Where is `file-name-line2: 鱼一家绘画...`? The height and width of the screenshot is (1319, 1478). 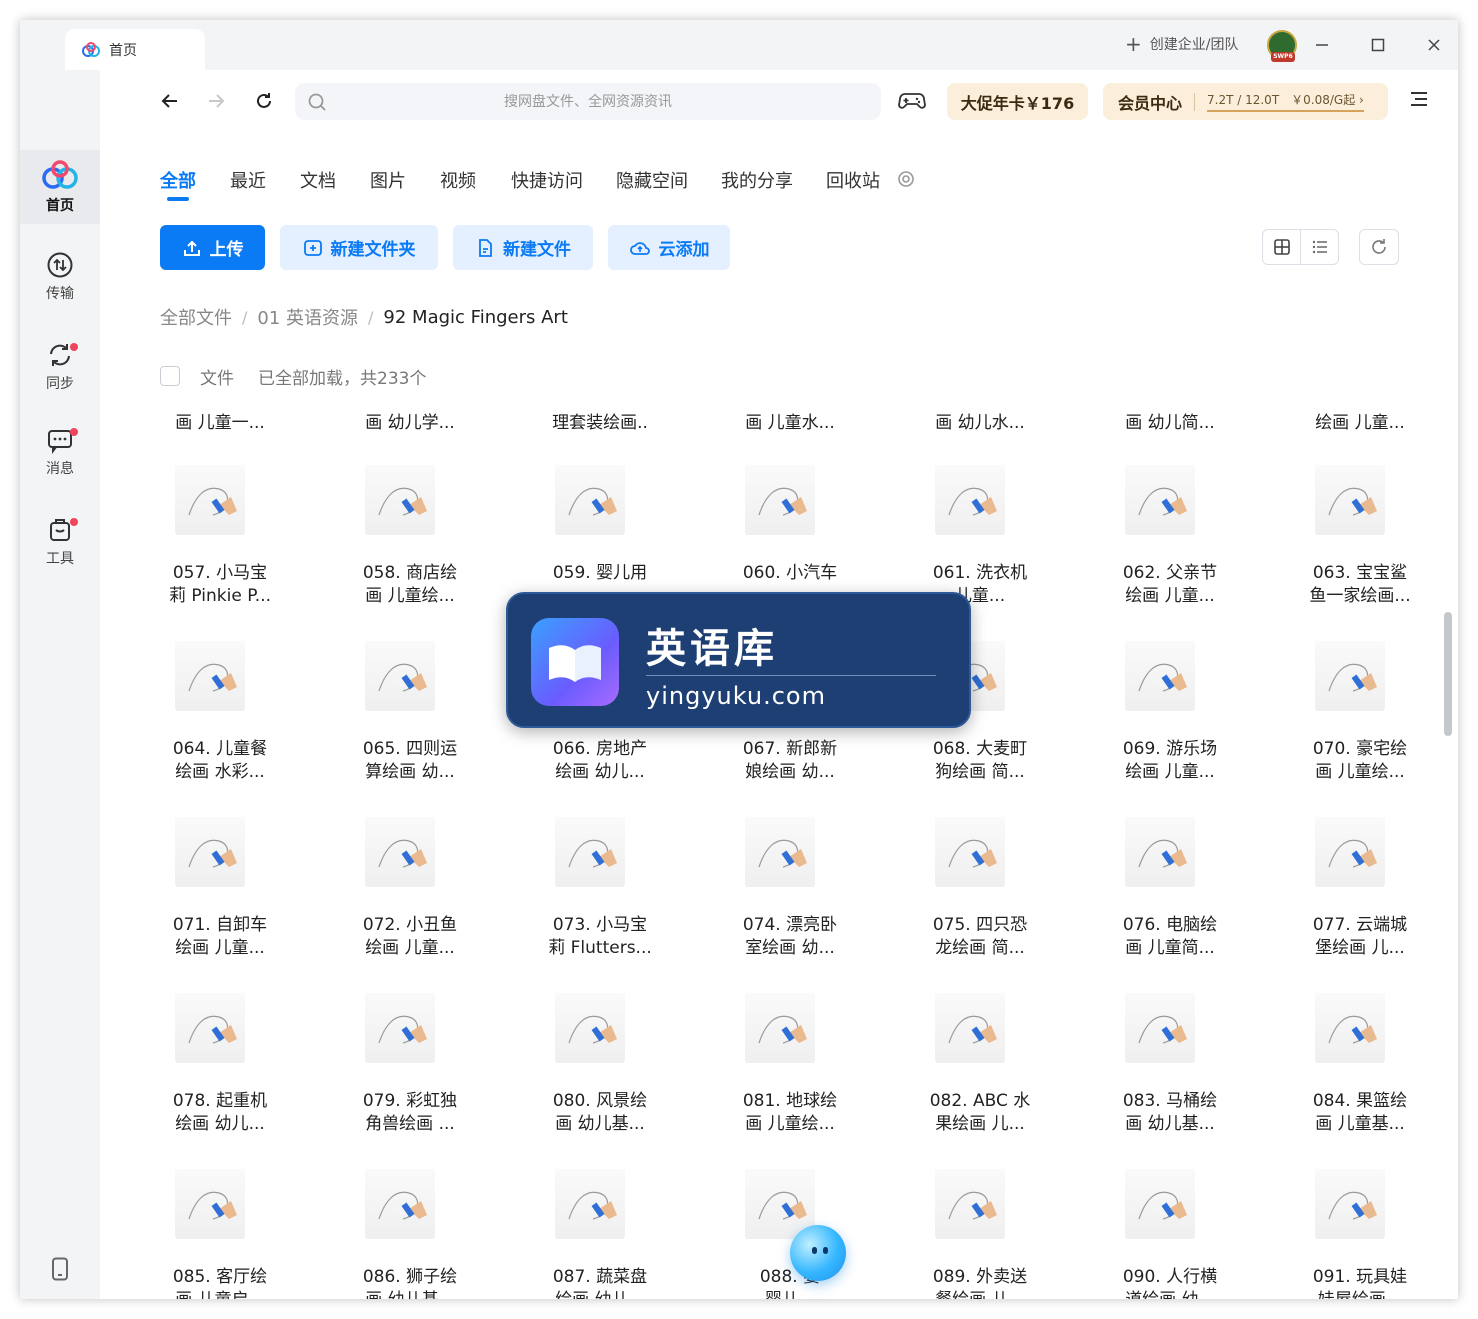 file-name-line2: 鱼一家绘画... is located at coordinates (1360, 596).